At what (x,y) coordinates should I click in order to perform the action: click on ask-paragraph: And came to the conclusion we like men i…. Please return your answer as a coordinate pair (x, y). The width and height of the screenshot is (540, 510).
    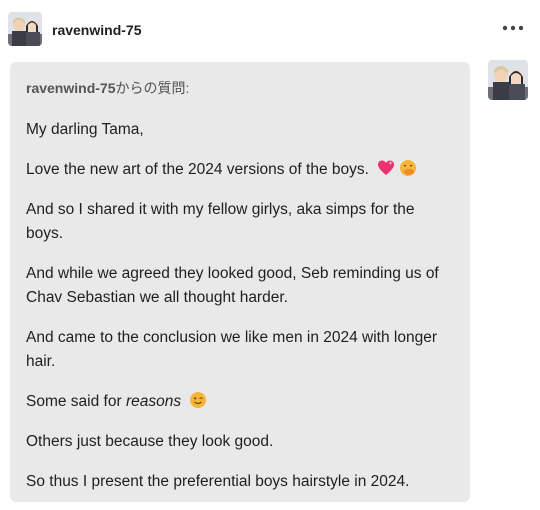
    Looking at the image, I should click on (240, 350).